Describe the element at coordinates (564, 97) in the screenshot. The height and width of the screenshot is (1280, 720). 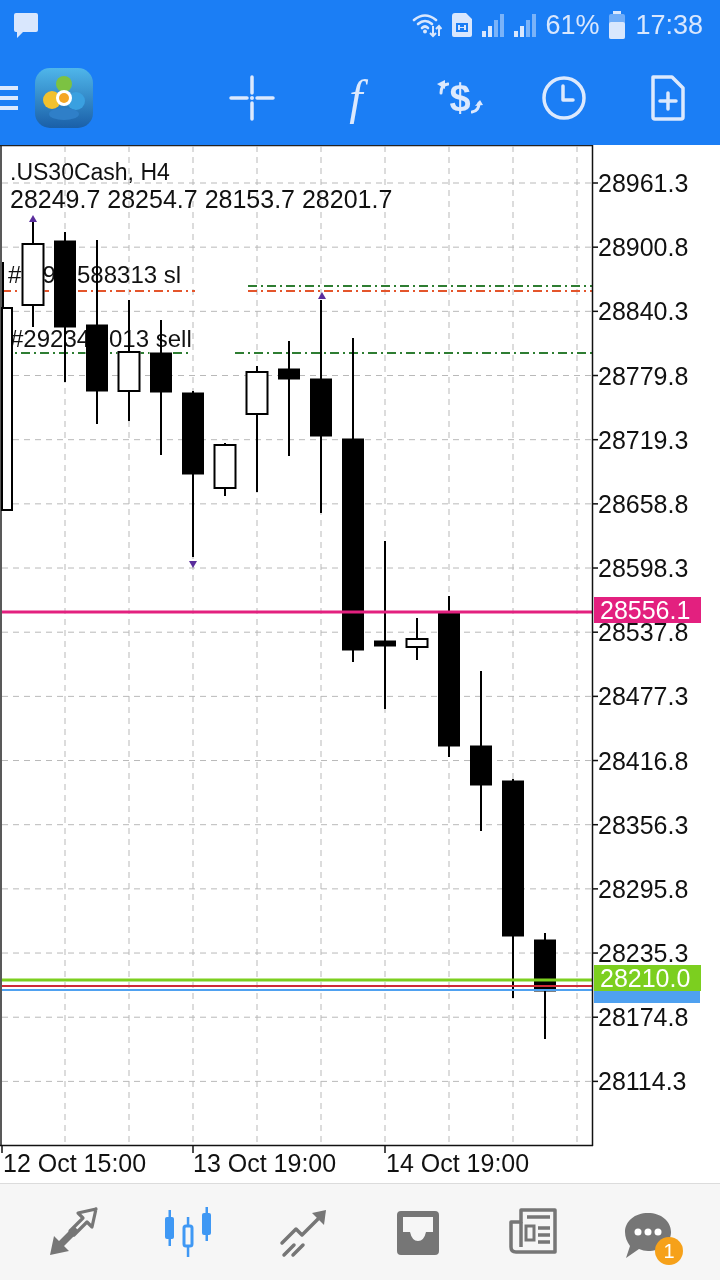
I see `clock-icon` at that location.